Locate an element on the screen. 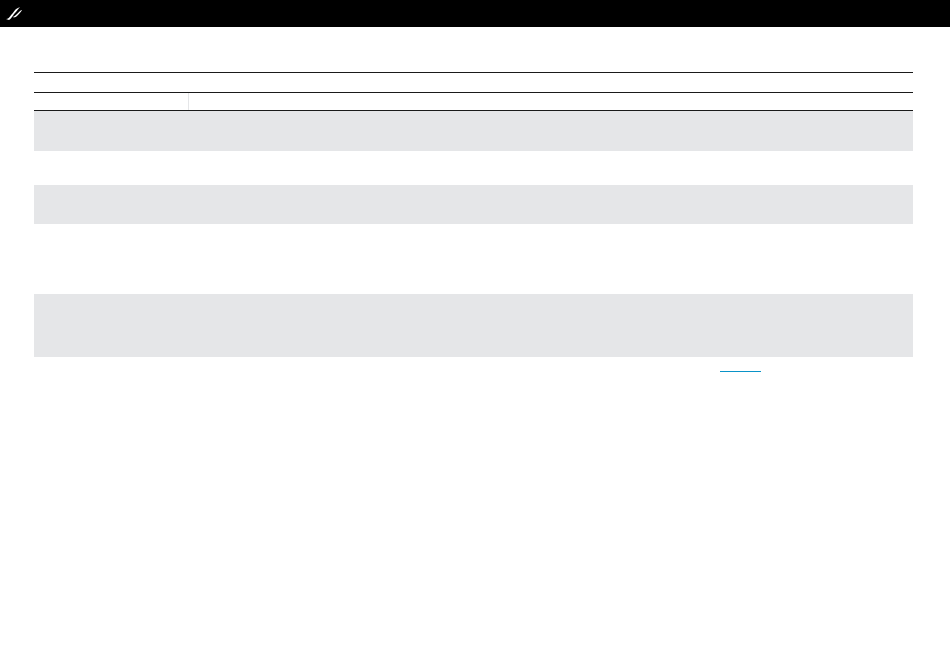 The width and height of the screenshot is (950, 672). table-header-rule is located at coordinates (473, 92).